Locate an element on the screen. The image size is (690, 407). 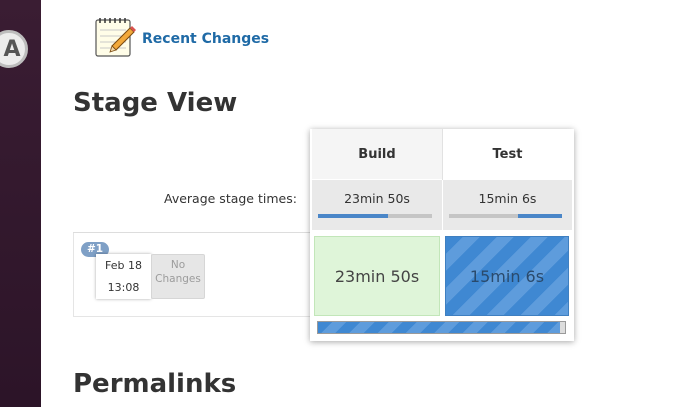
run-date-card: Feb 18 13:08 is located at coordinates (123, 276).